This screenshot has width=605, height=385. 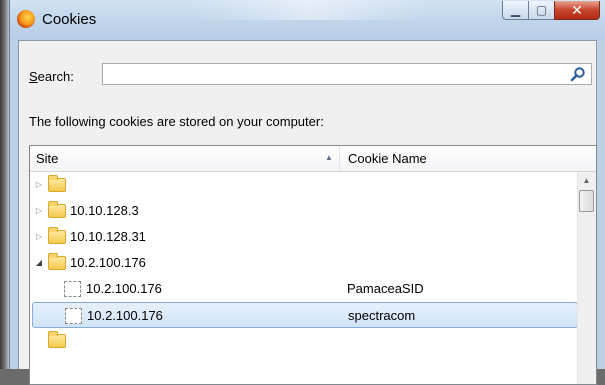 I want to click on tree-row-folder-expanded: ◢ 10.2.100.176, so click(x=304, y=263).